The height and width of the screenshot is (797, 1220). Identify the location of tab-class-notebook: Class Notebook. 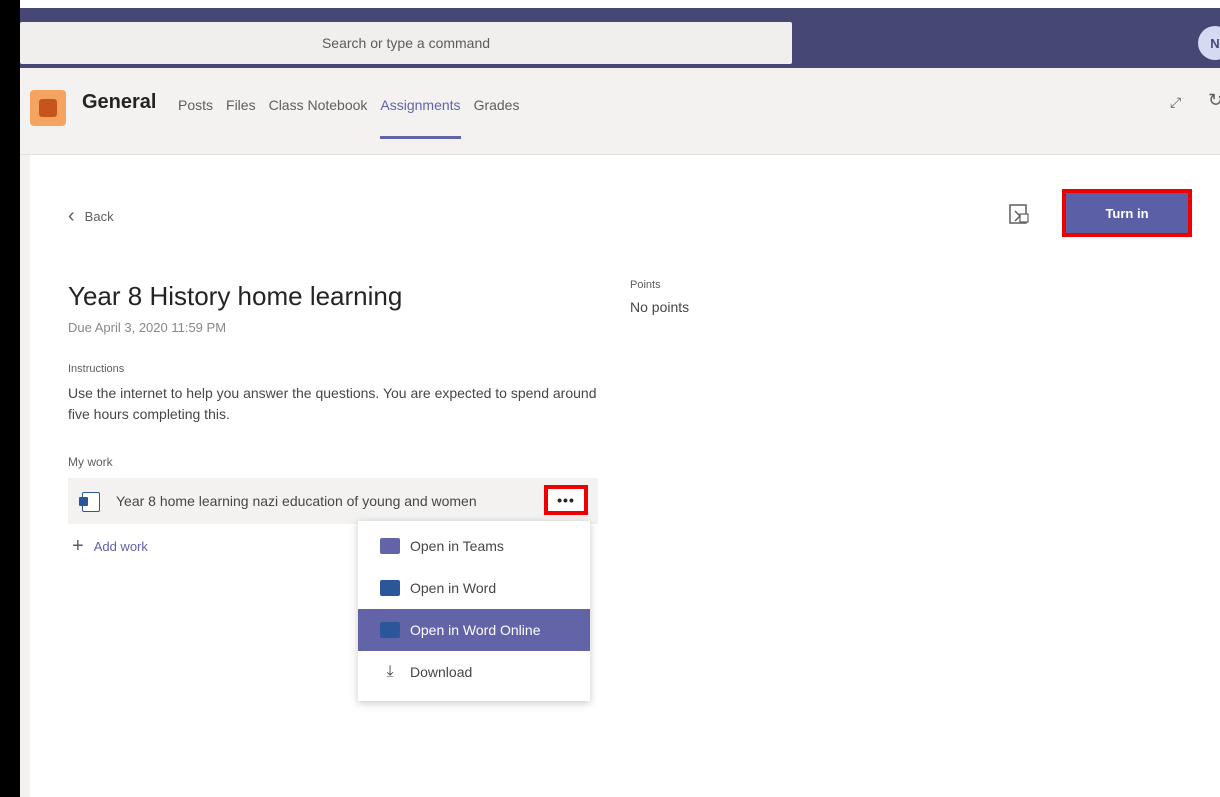
(318, 105).